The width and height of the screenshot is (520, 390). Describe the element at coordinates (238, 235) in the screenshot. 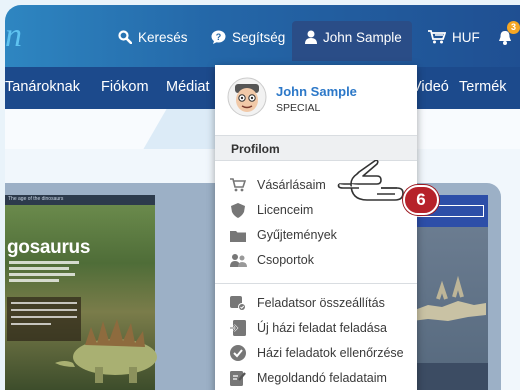

I see `folder-icon` at that location.